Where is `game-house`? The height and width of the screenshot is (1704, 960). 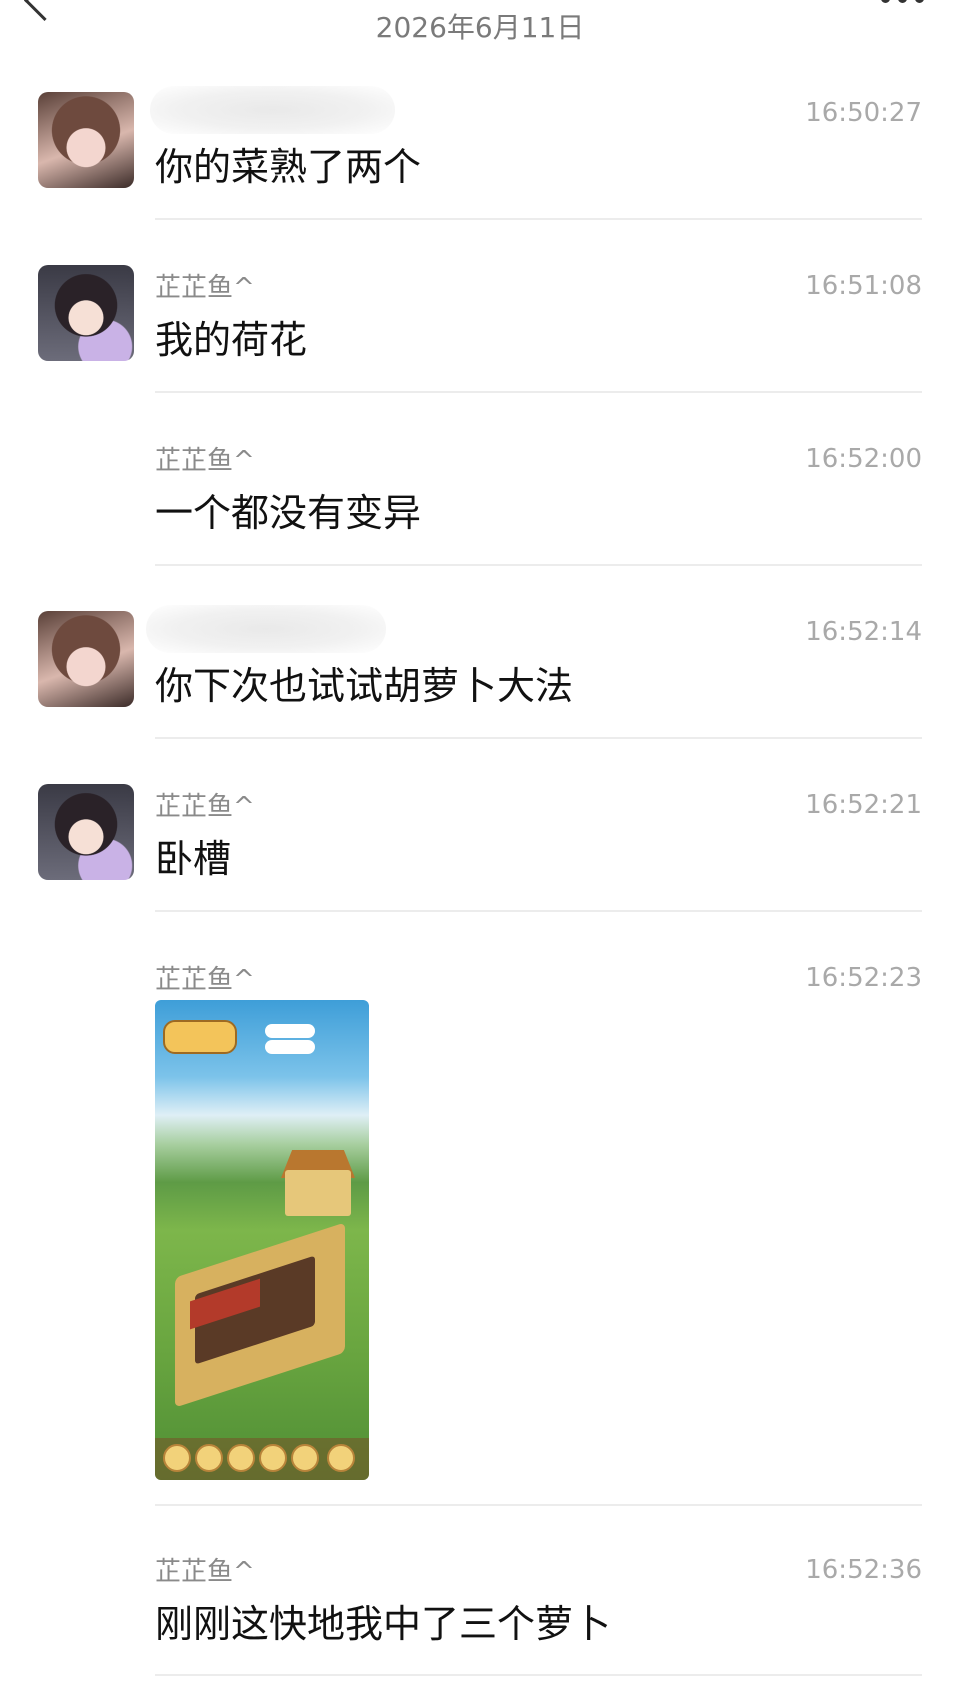
game-house is located at coordinates (318, 1193).